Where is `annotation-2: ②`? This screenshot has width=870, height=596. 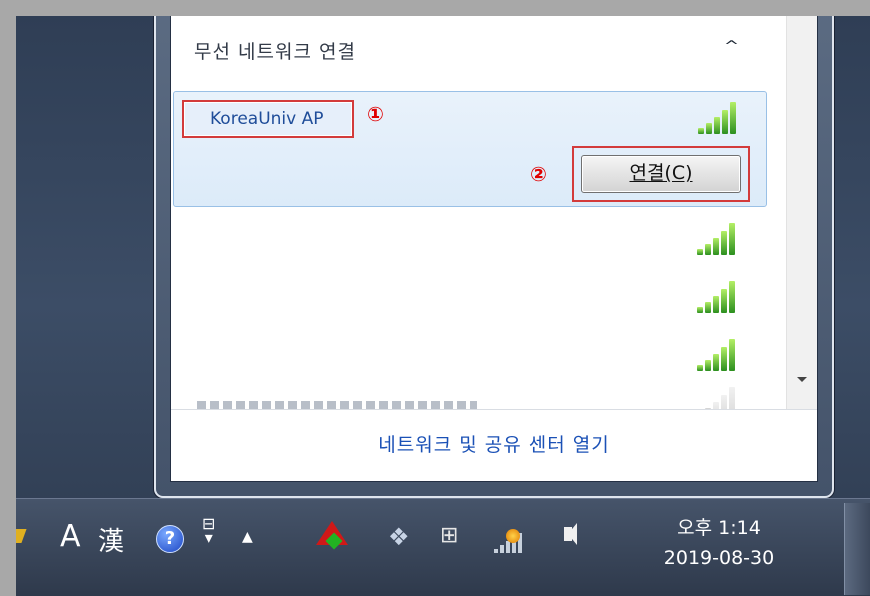
annotation-2: ② is located at coordinates (538, 174).